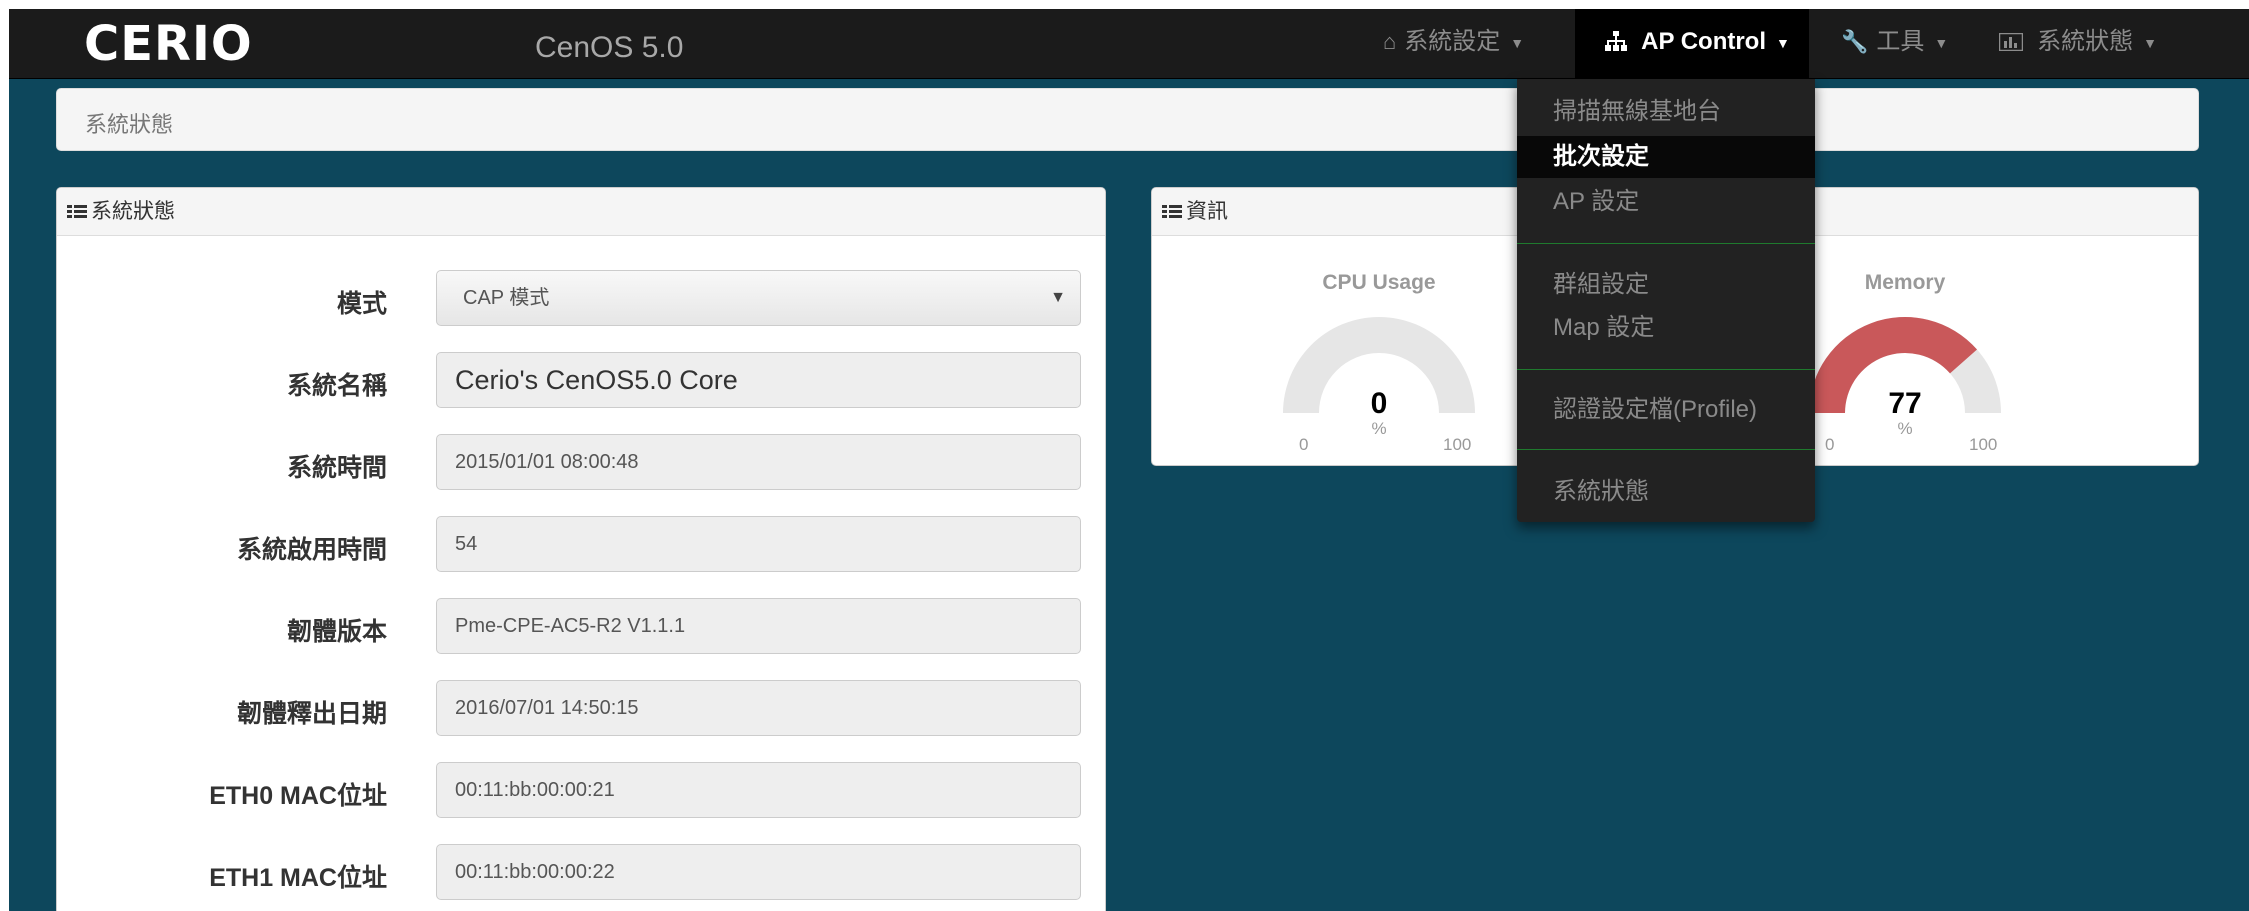 The image size is (2249, 911). What do you see at coordinates (1905, 371) in the screenshot?
I see `memory-gauge: Memory 77 % 0 100` at bounding box center [1905, 371].